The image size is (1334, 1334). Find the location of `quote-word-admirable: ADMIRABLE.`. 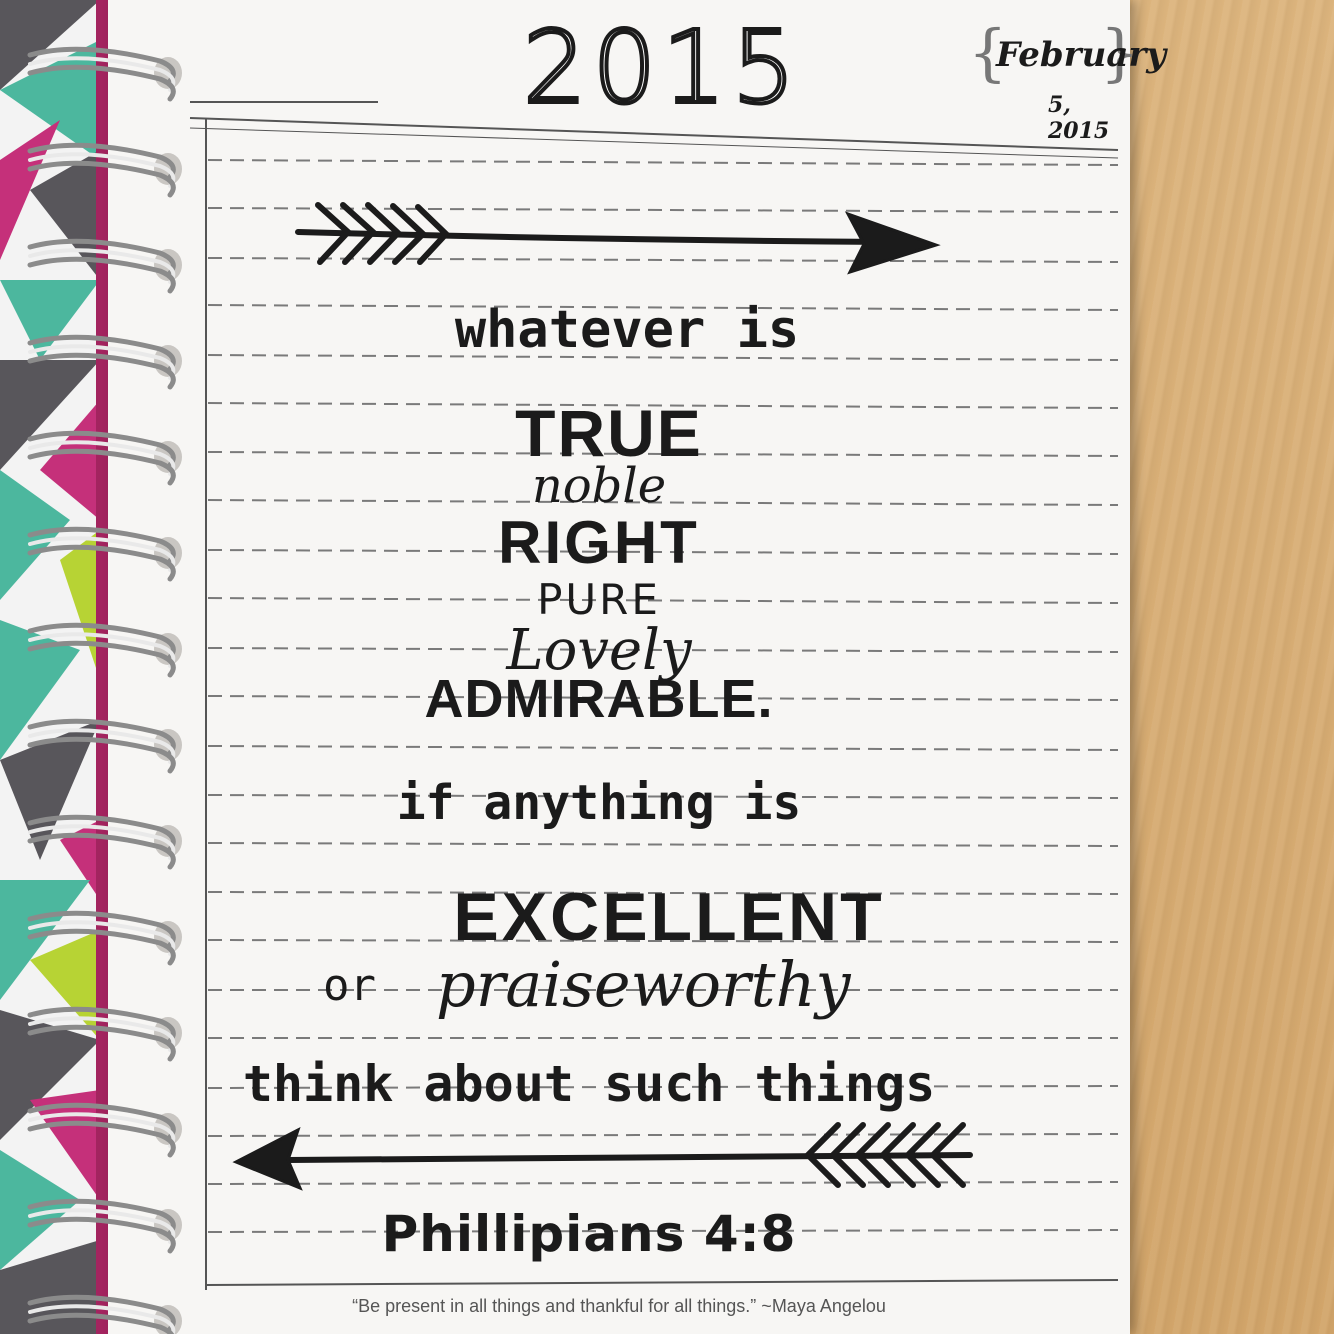

quote-word-admirable: ADMIRABLE. is located at coordinates (599, 699).